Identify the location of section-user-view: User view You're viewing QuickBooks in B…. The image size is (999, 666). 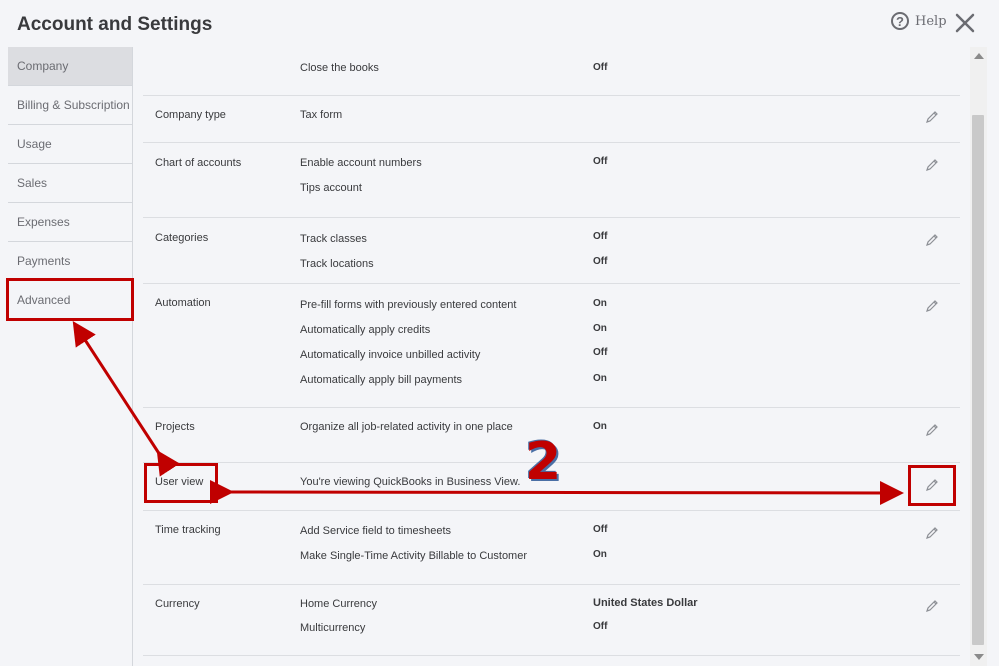
(551, 486).